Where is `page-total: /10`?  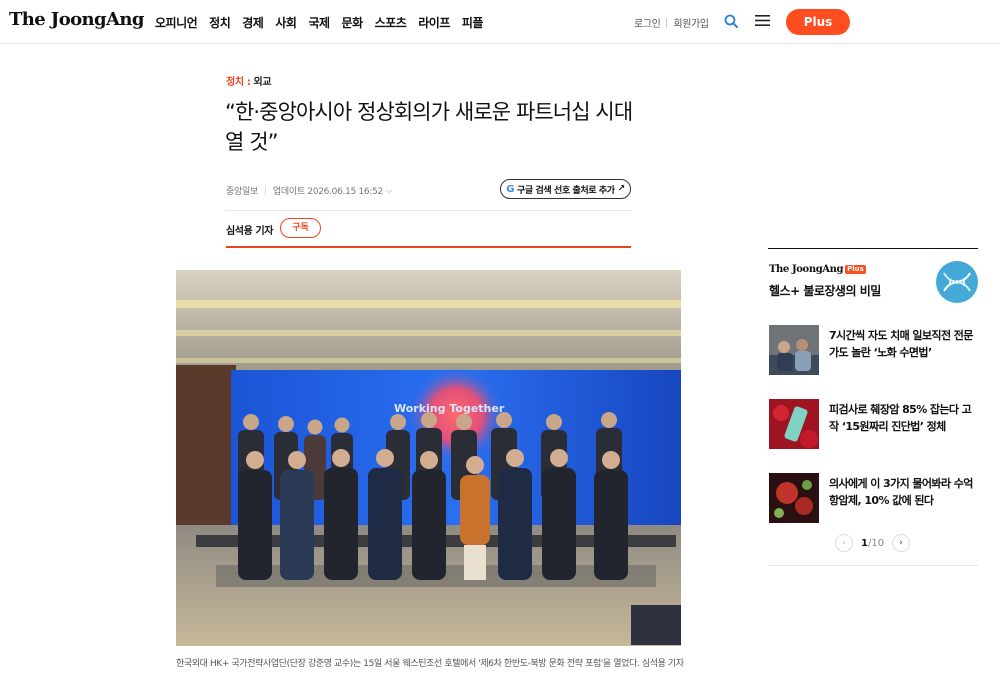
page-total: /10 is located at coordinates (876, 543).